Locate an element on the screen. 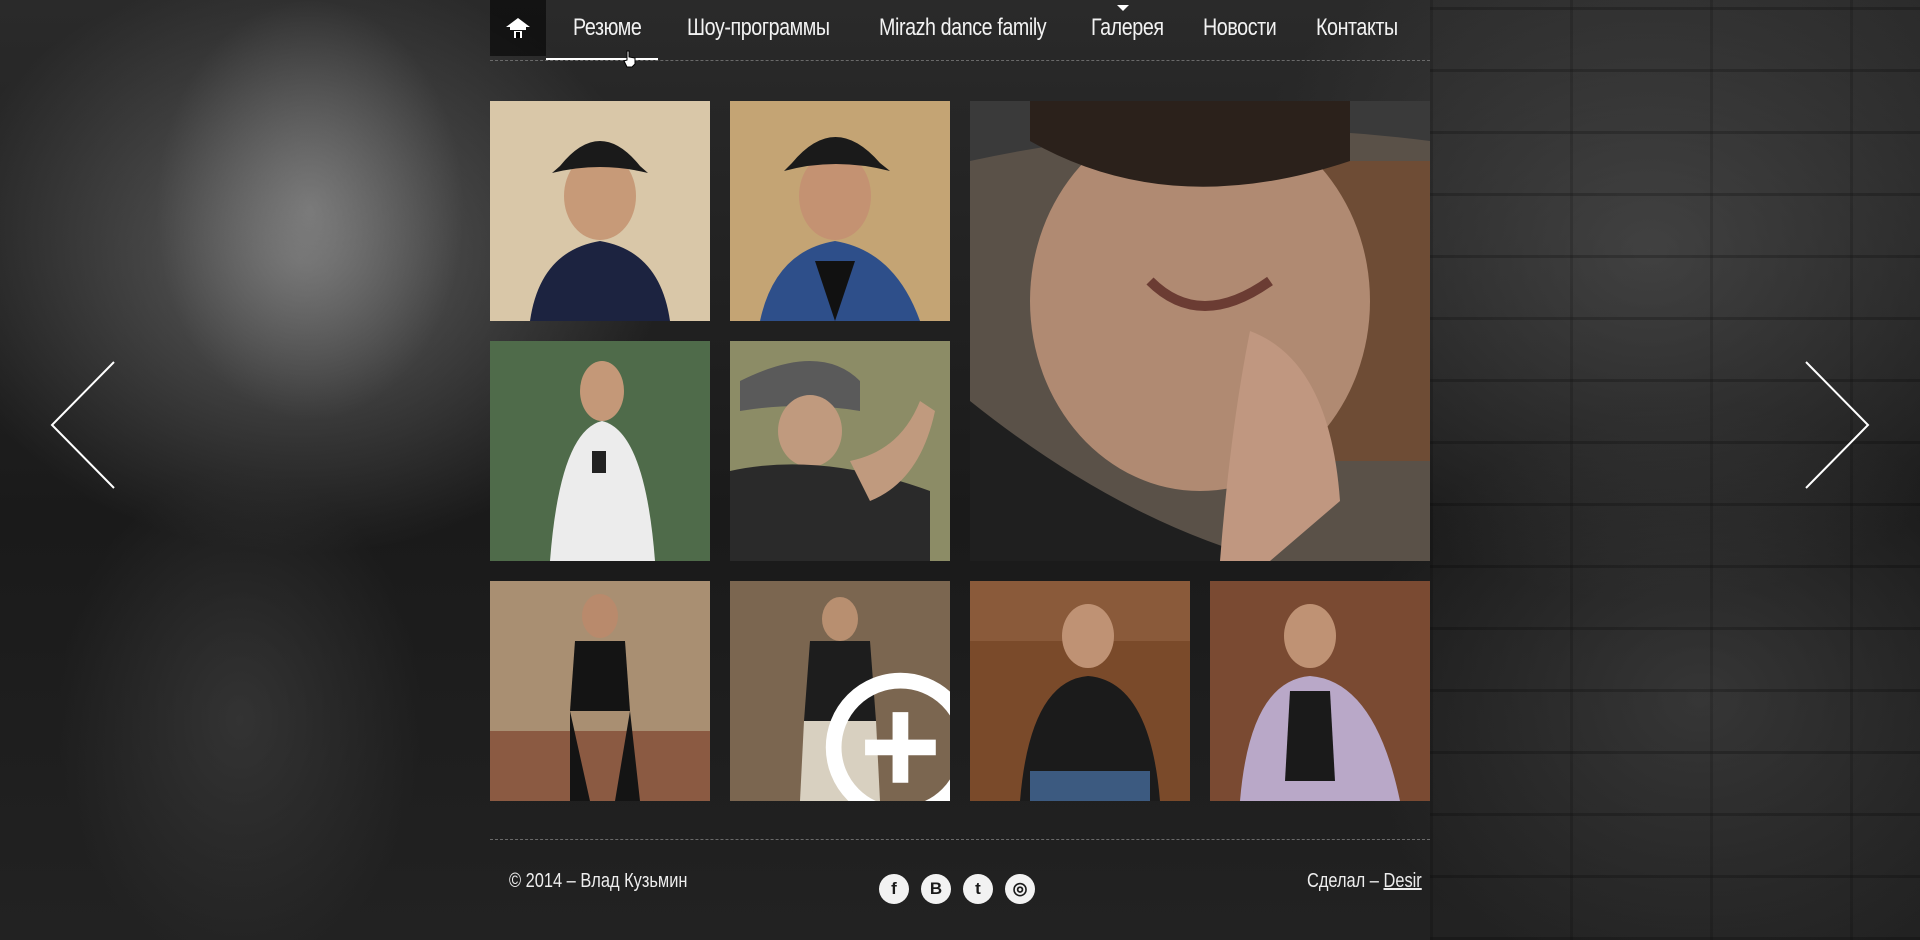  gallery-photo-large is located at coordinates (1200, 331).